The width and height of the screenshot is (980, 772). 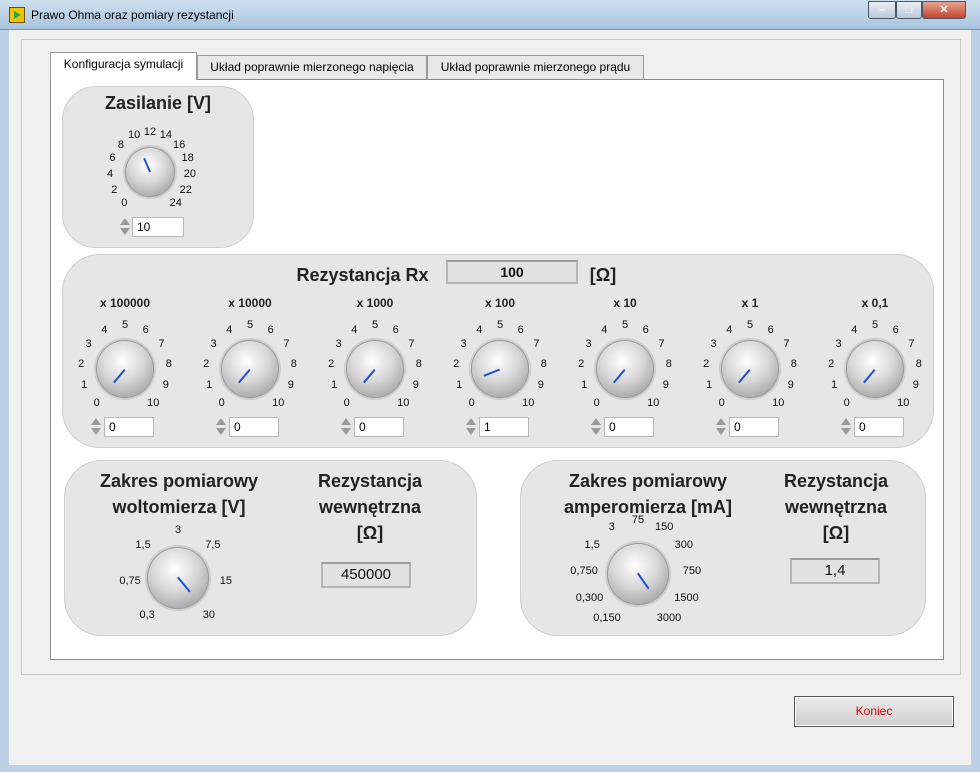 What do you see at coordinates (875, 303) in the screenshot?
I see `decade-label: x 0,1` at bounding box center [875, 303].